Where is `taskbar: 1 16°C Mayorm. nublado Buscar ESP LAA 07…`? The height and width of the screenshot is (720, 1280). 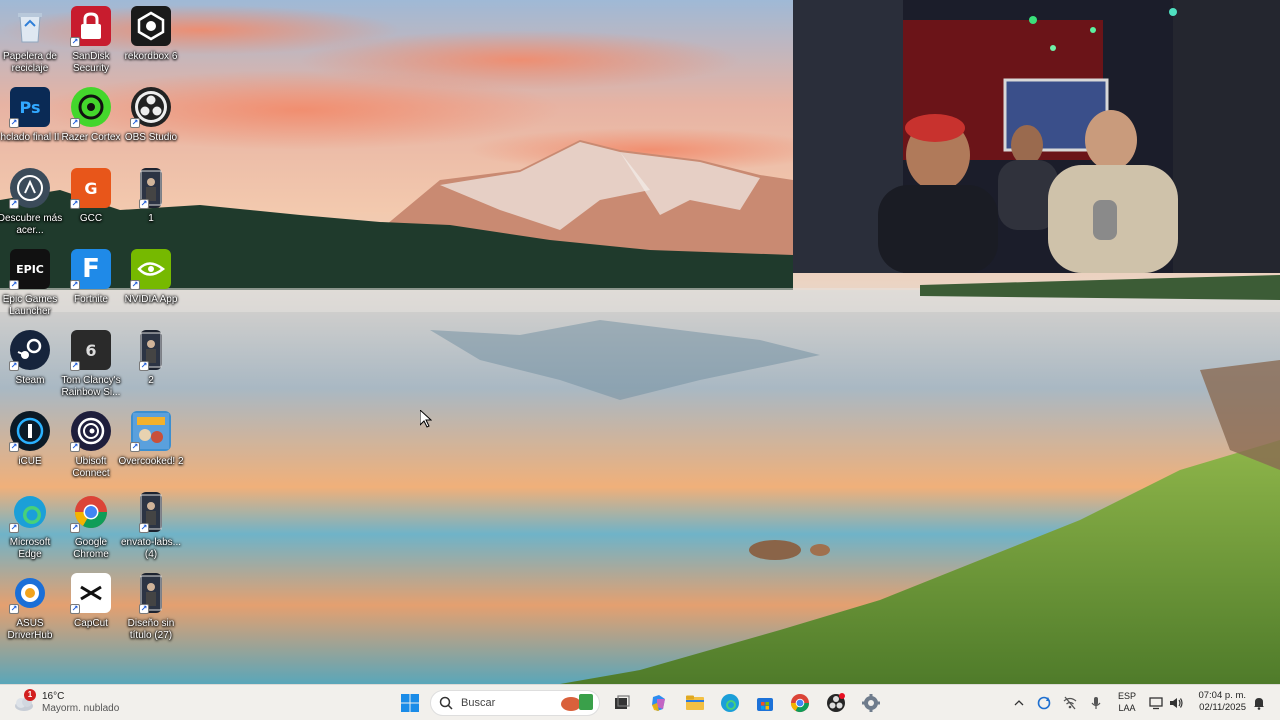 taskbar: 1 16°C Mayorm. nublado Buscar ESP LAA 07… is located at coordinates (640, 702).